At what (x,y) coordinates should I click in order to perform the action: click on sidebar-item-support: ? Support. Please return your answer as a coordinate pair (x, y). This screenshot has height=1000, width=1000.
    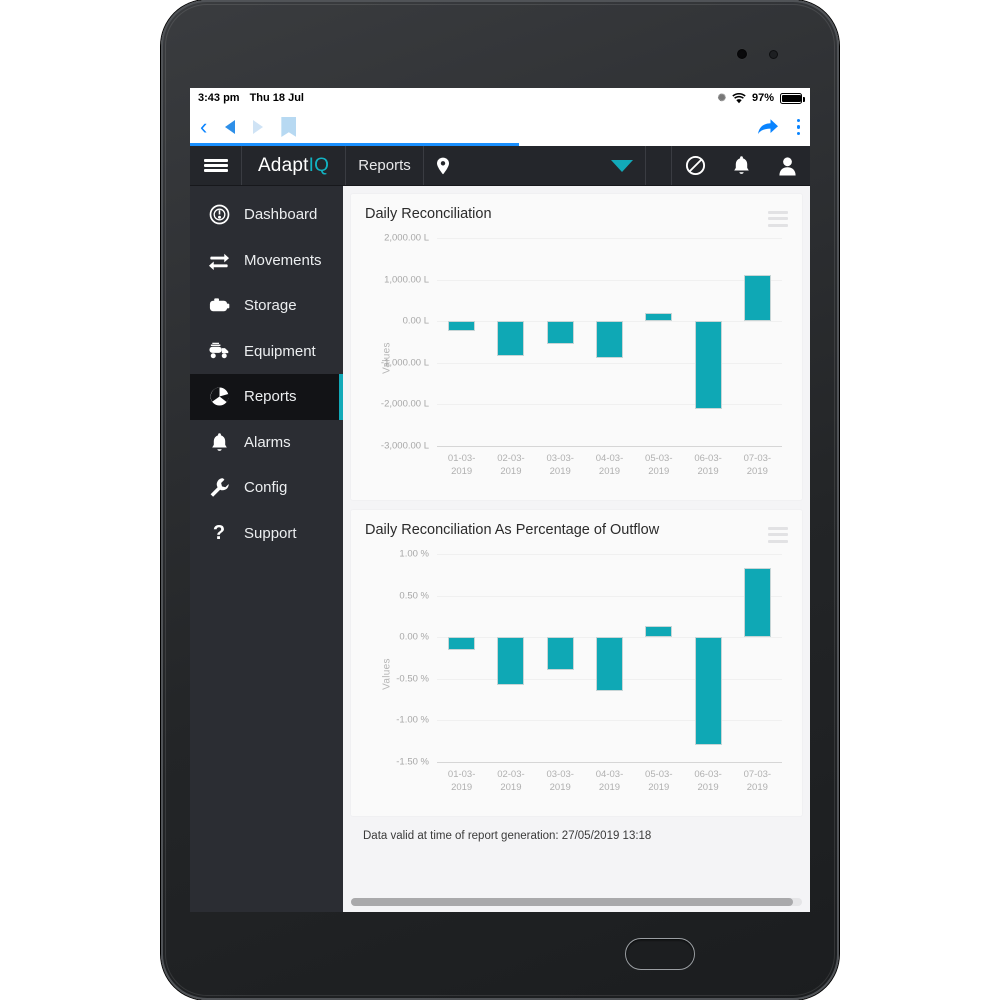
    Looking at the image, I should click on (266, 534).